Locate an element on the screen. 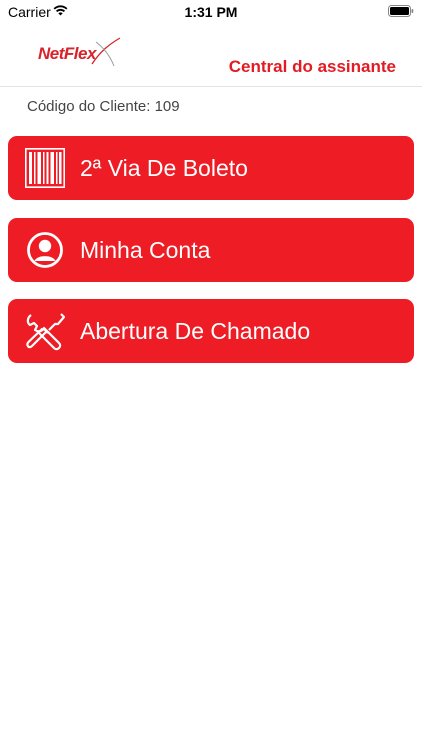  client-code-label: Código do Cliente: 109 is located at coordinates (103, 106).